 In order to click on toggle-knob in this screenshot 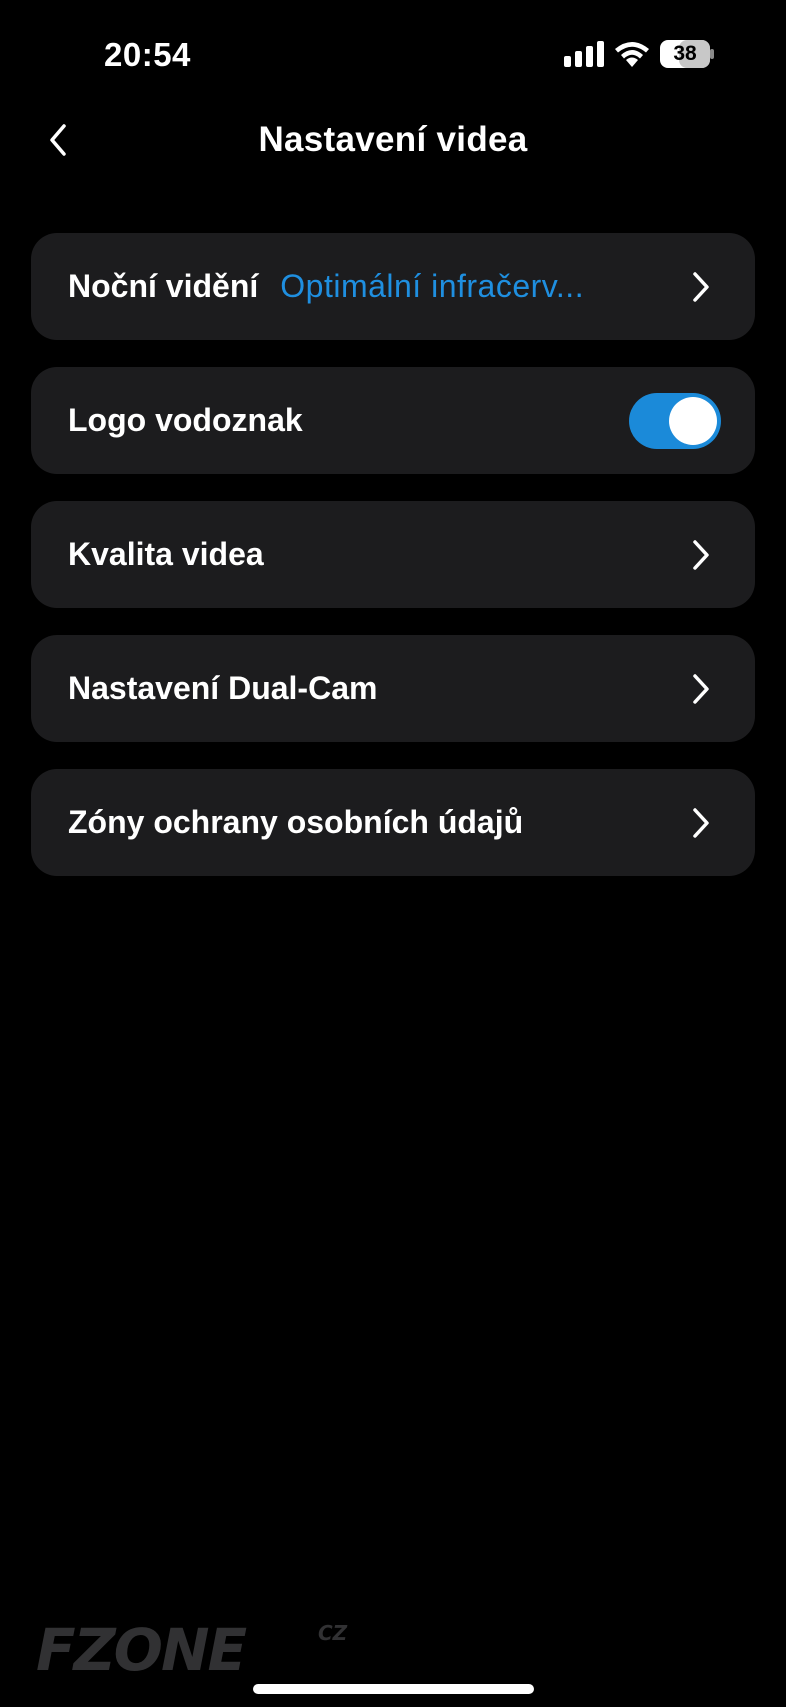, I will do `click(693, 420)`.